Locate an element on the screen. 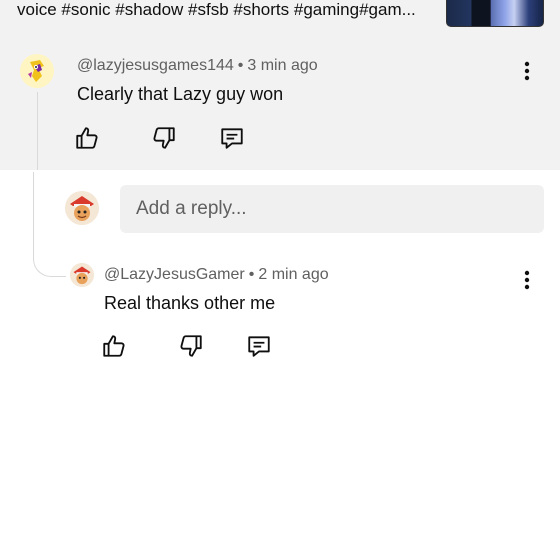 The width and height of the screenshot is (560, 560). avatar is located at coordinates (37, 71).